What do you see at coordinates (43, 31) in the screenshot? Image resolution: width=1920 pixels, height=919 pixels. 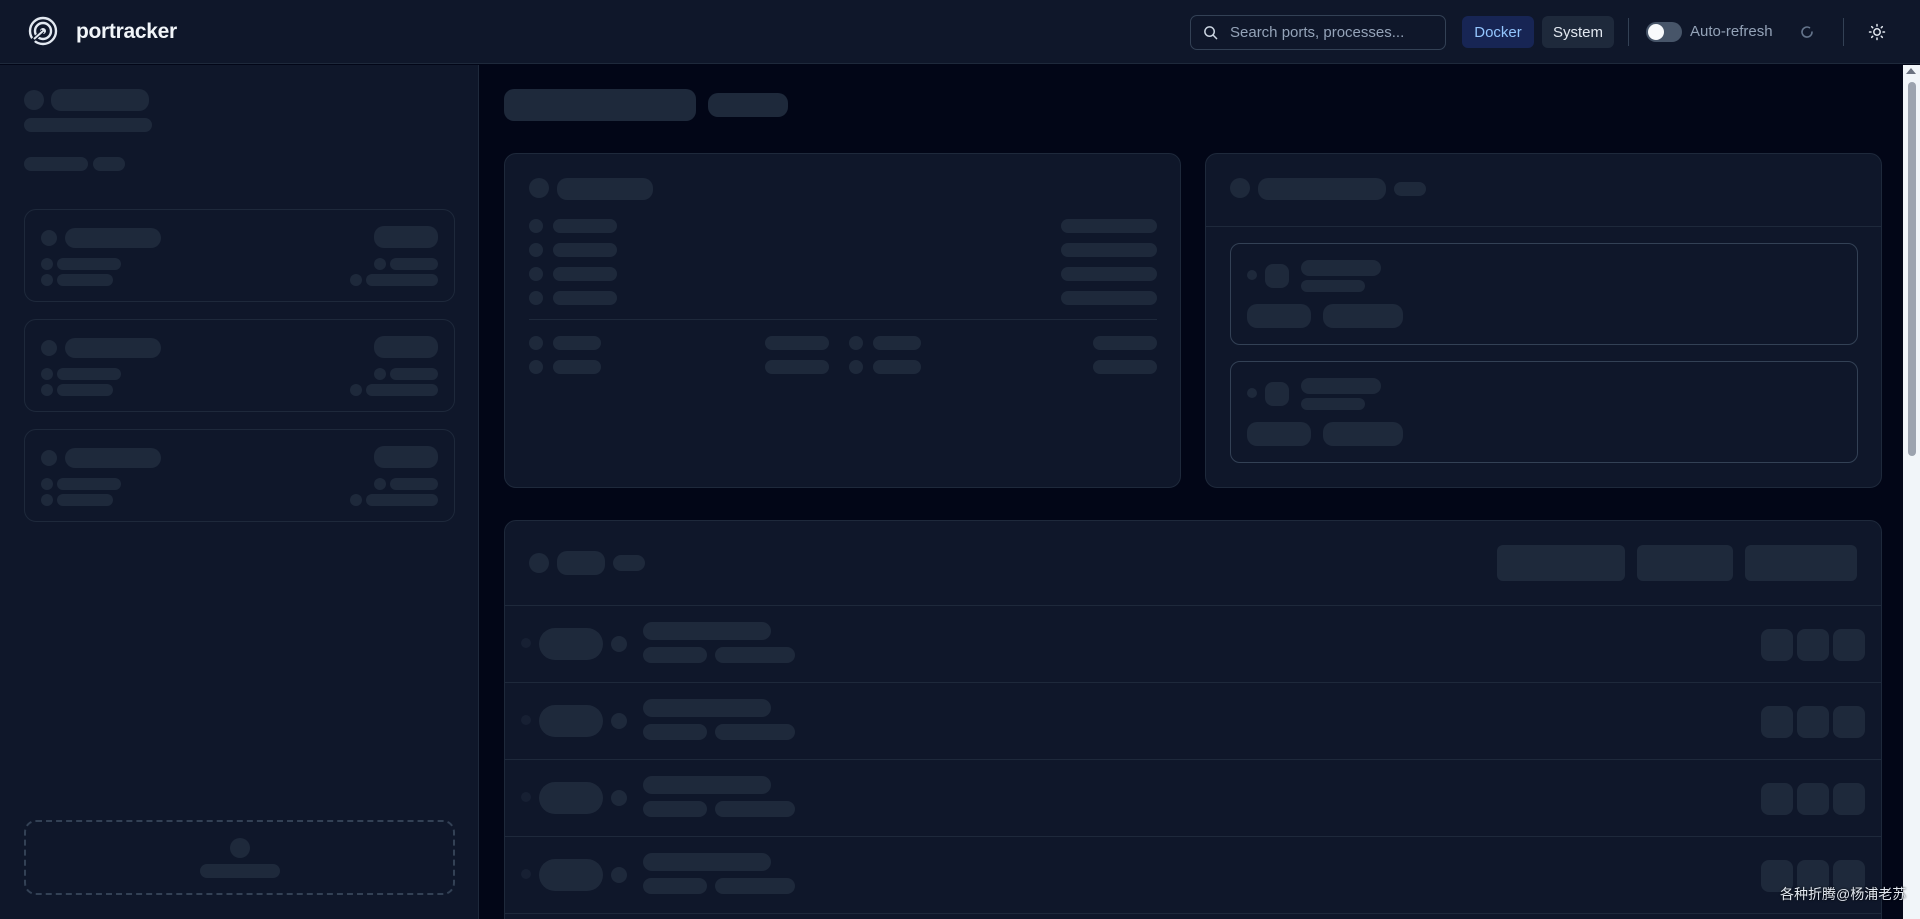 I see `portracker-logo-icon` at bounding box center [43, 31].